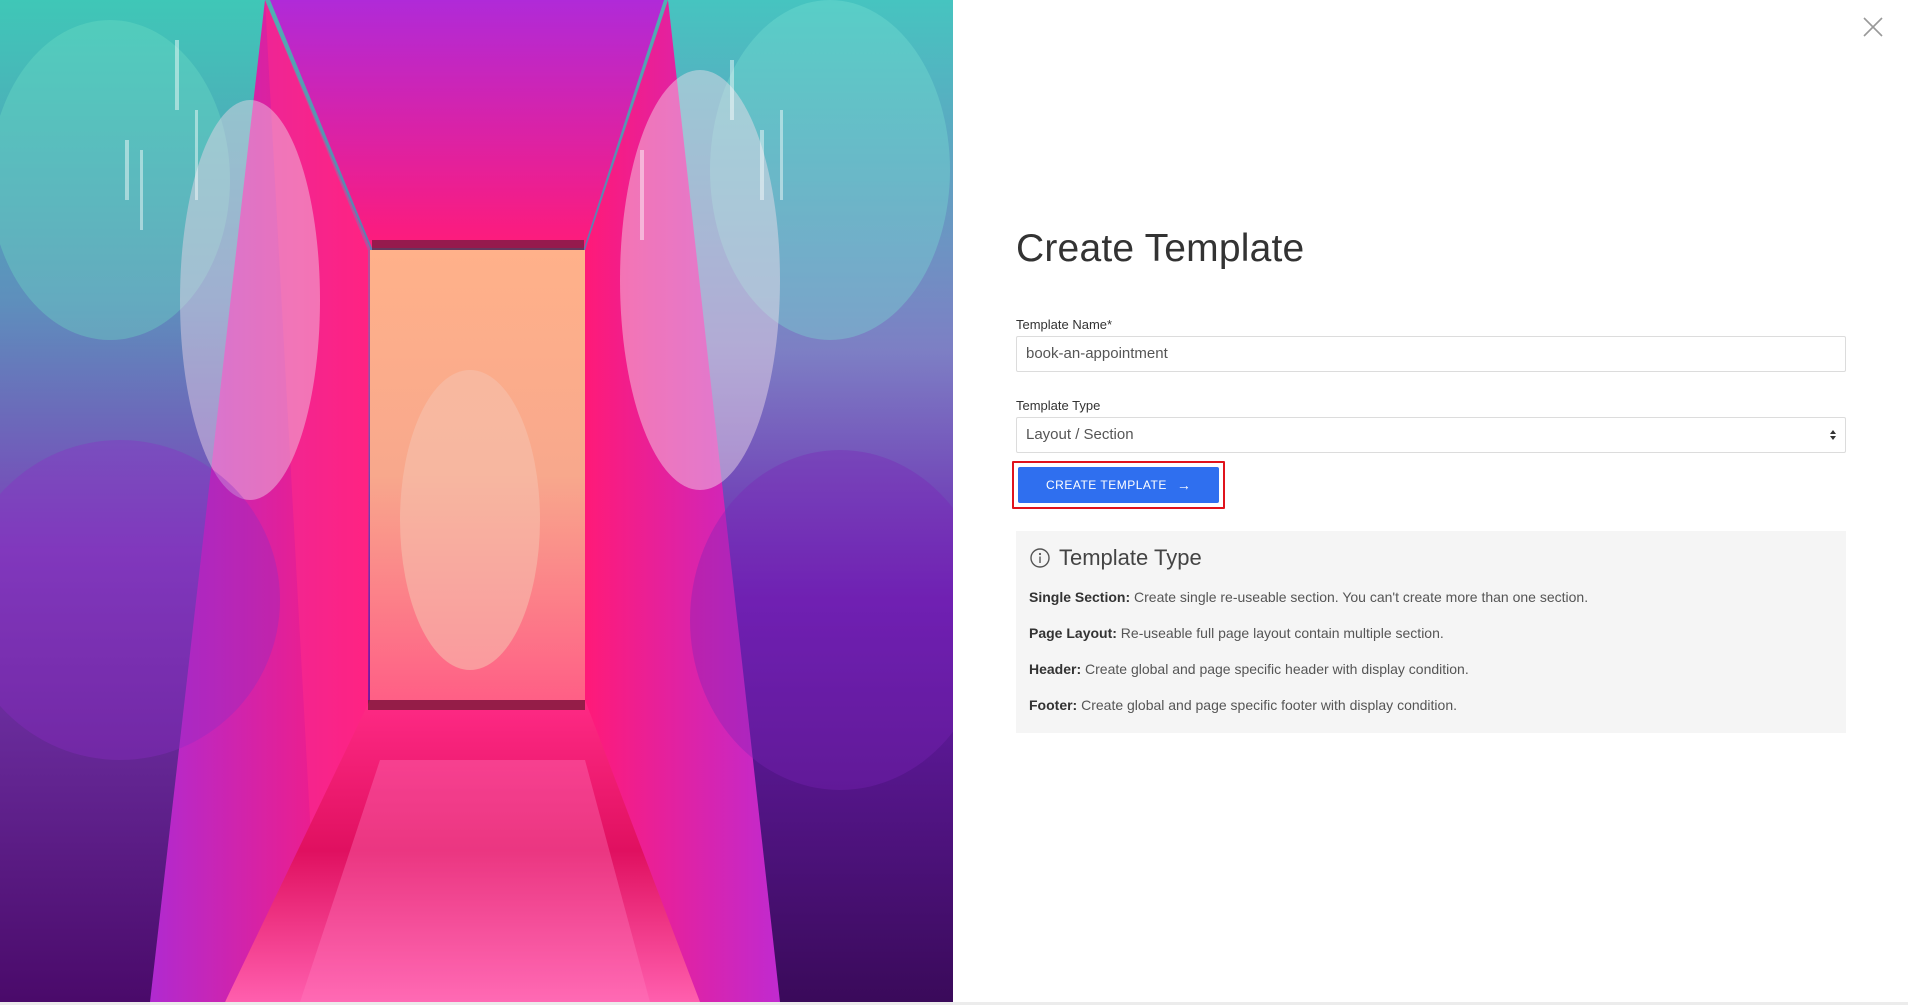 The image size is (1908, 1005). I want to click on template-name-group: Template Name*, so click(1431, 344).